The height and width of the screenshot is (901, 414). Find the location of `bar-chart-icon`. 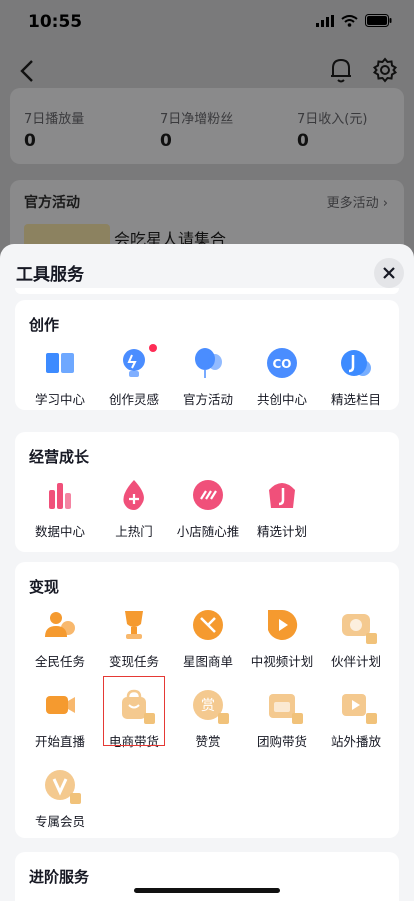

bar-chart-icon is located at coordinates (60, 495).